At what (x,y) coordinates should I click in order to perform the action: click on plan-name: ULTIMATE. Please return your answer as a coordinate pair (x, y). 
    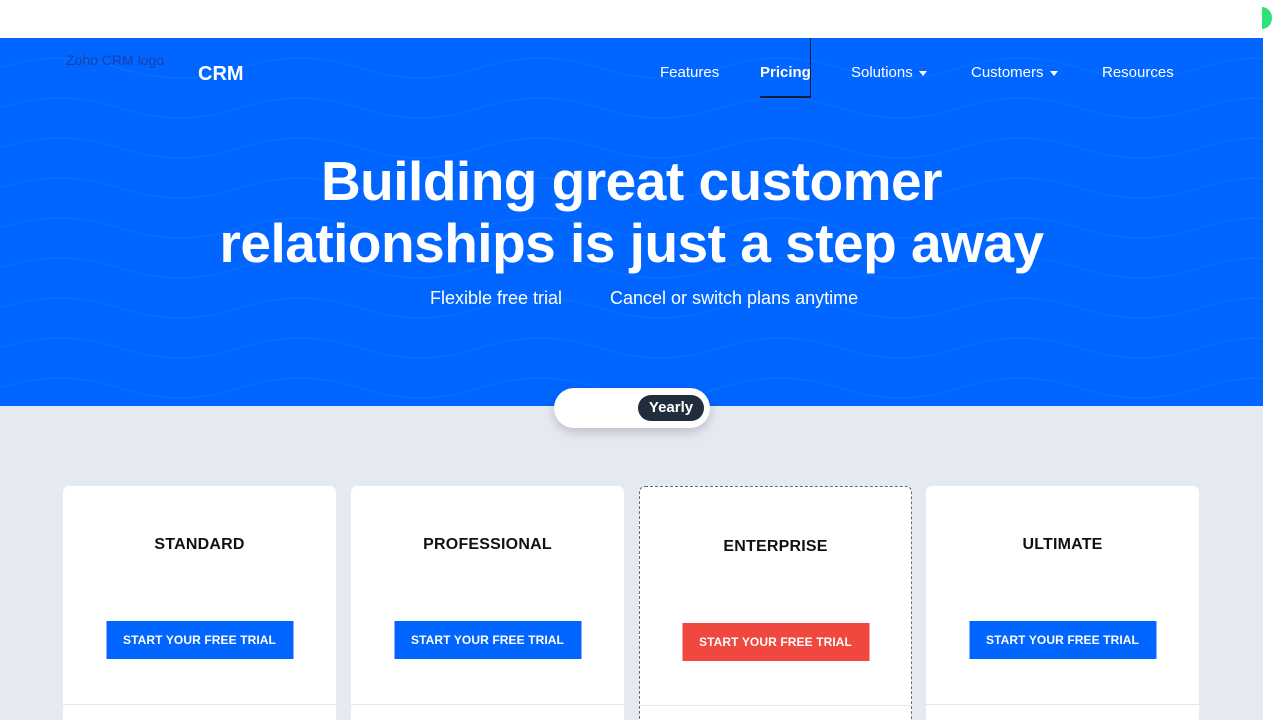
    Looking at the image, I should click on (1062, 544).